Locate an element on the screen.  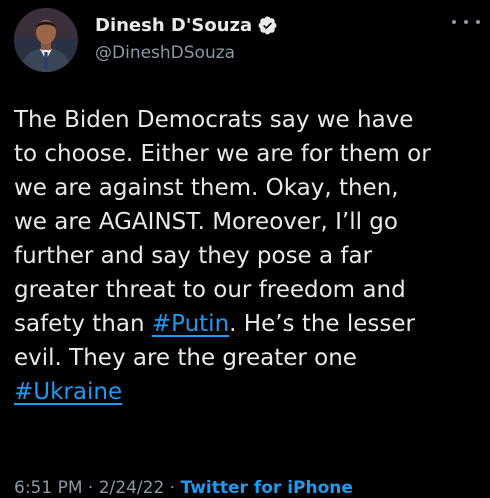
hashtag-ukraine-link: #Ukraine is located at coordinates (68, 392).